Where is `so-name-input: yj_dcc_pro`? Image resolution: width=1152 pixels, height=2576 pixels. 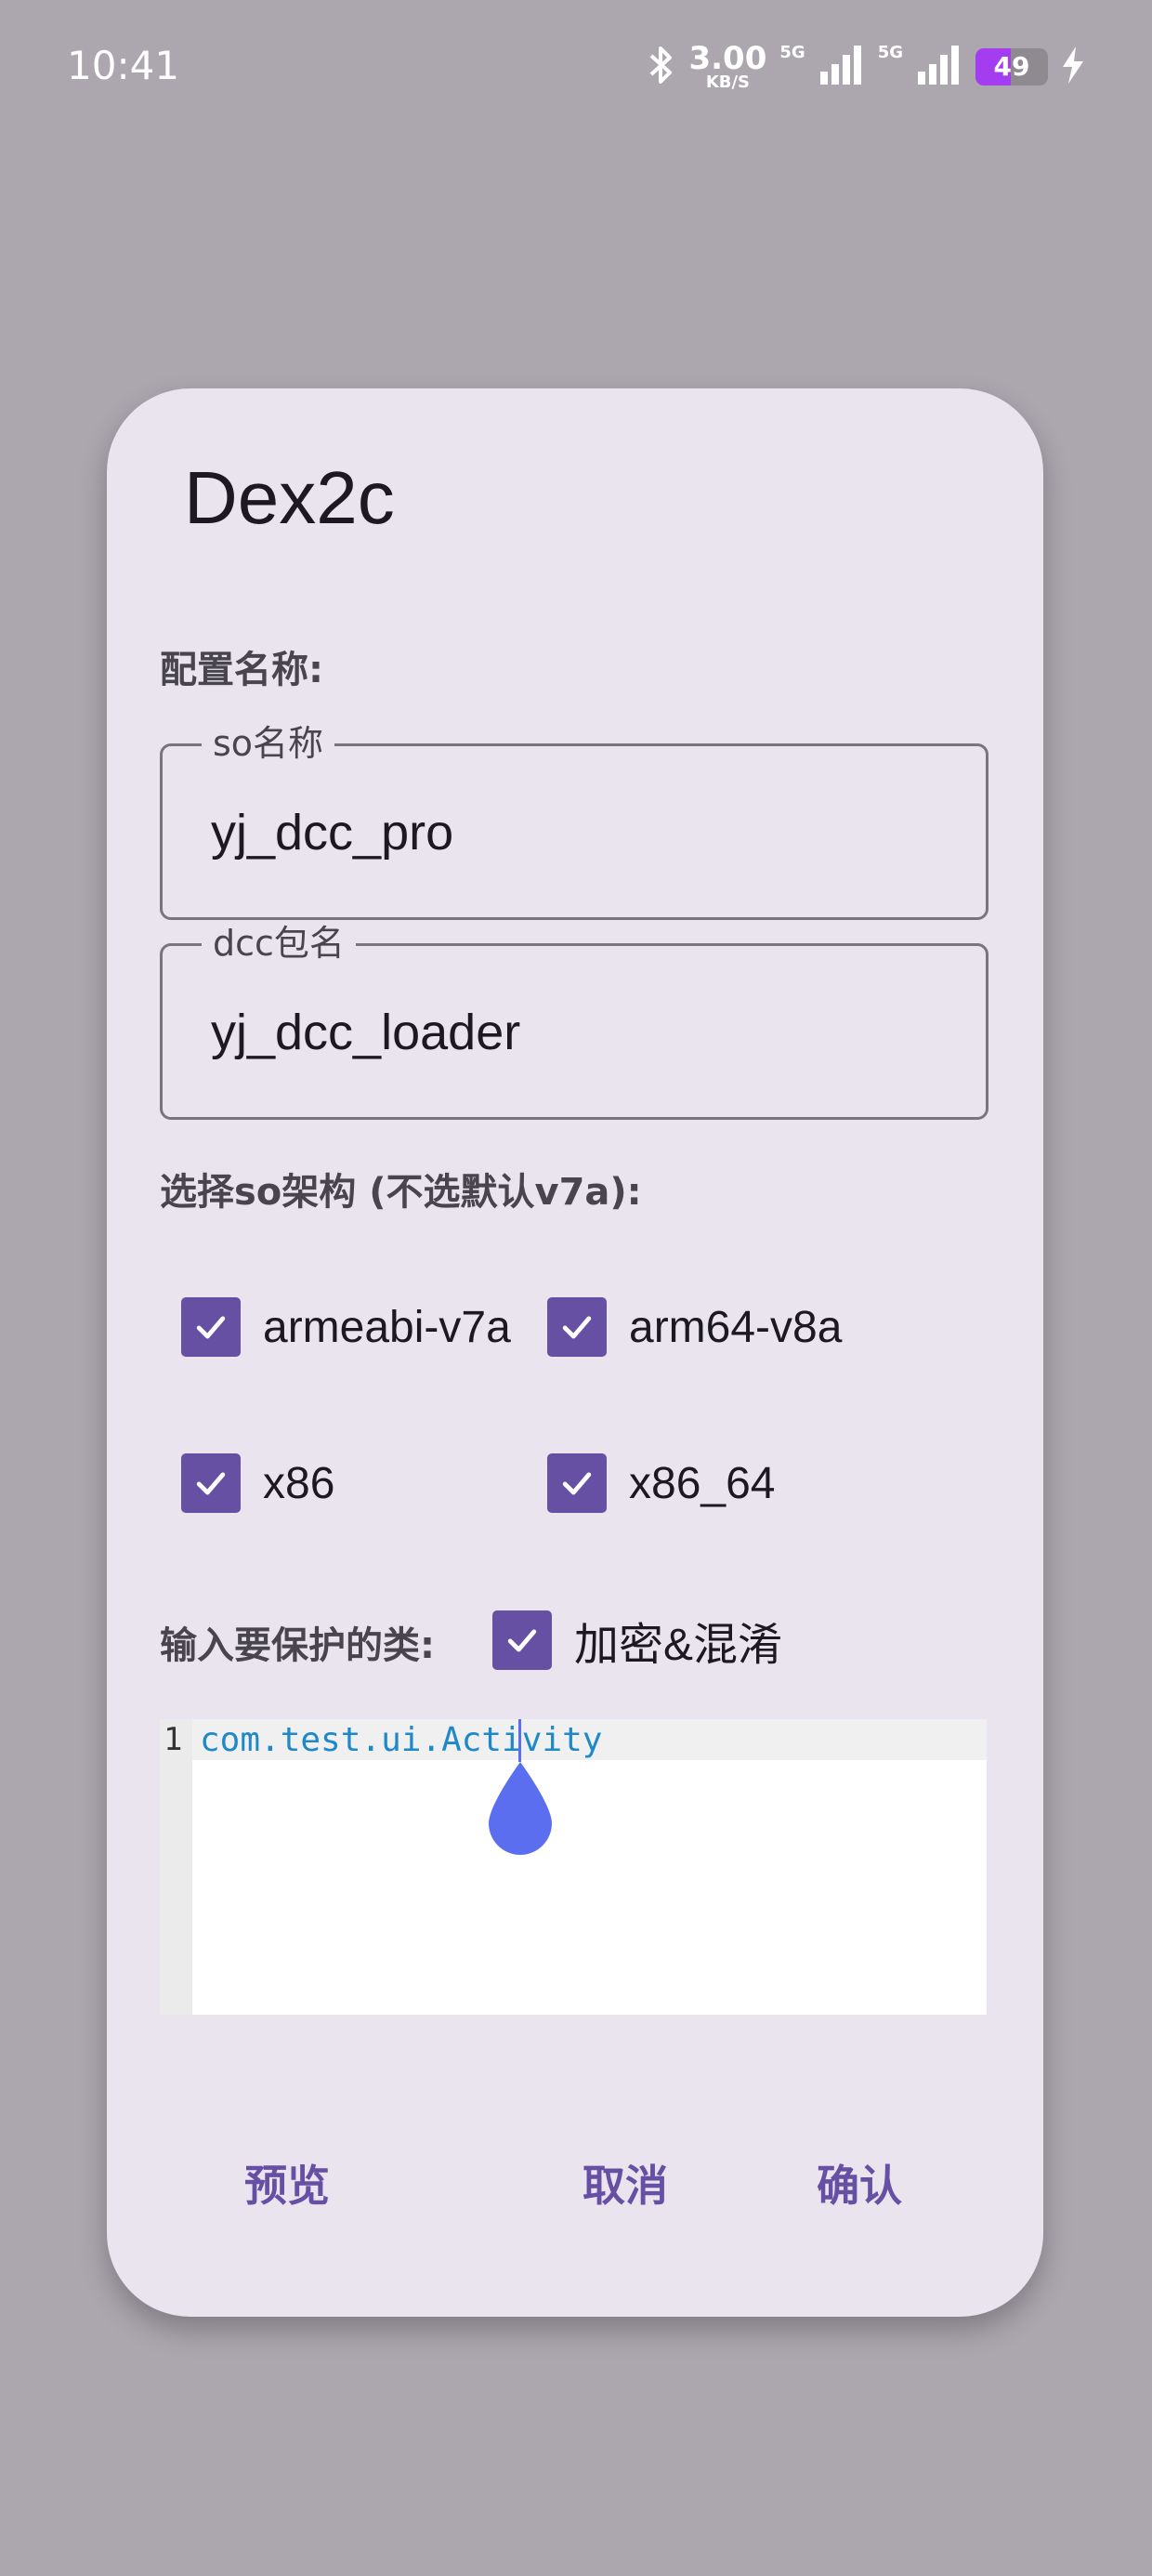
so-name-input: yj_dcc_pro is located at coordinates (332, 832).